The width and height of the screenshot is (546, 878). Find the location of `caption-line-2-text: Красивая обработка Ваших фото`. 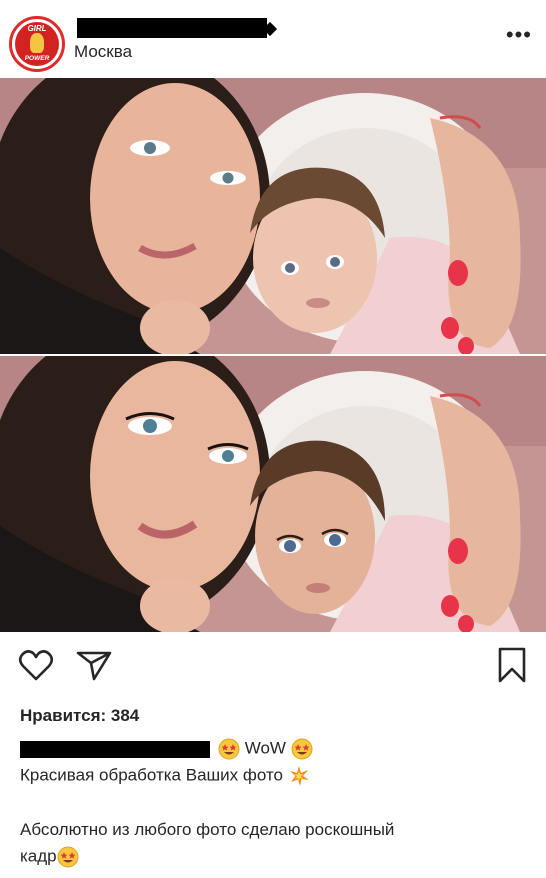

caption-line-2-text: Красивая обработка Ваших фото is located at coordinates (151, 775).